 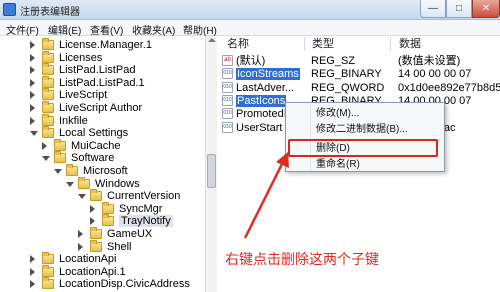 I want to click on menu-view: 查看(V), so click(x=106, y=29).